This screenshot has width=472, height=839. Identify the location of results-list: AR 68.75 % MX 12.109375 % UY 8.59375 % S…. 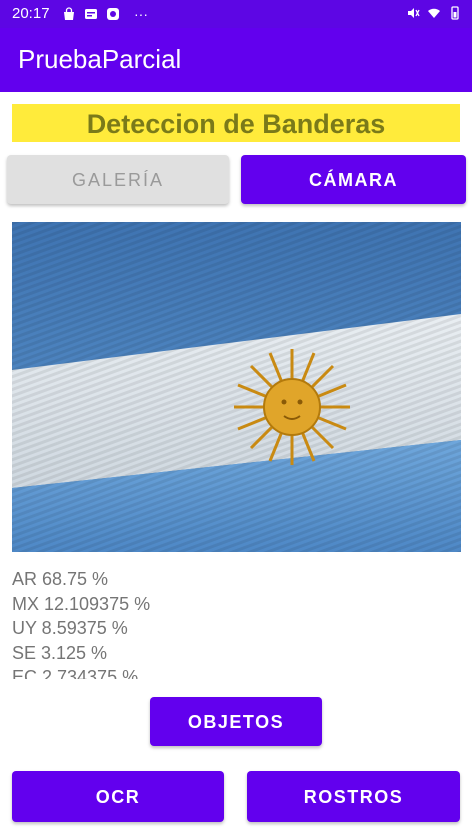
(236, 623).